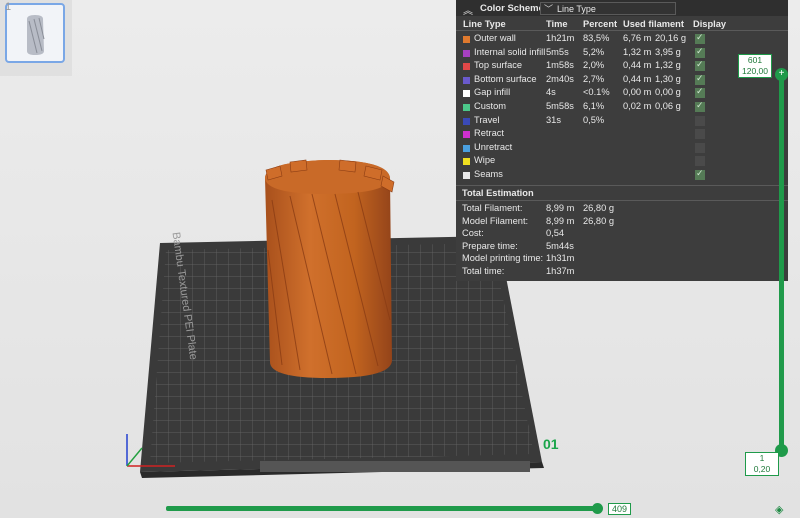 The width and height of the screenshot is (800, 518). I want to click on estimation-label: Cost:, so click(473, 233).